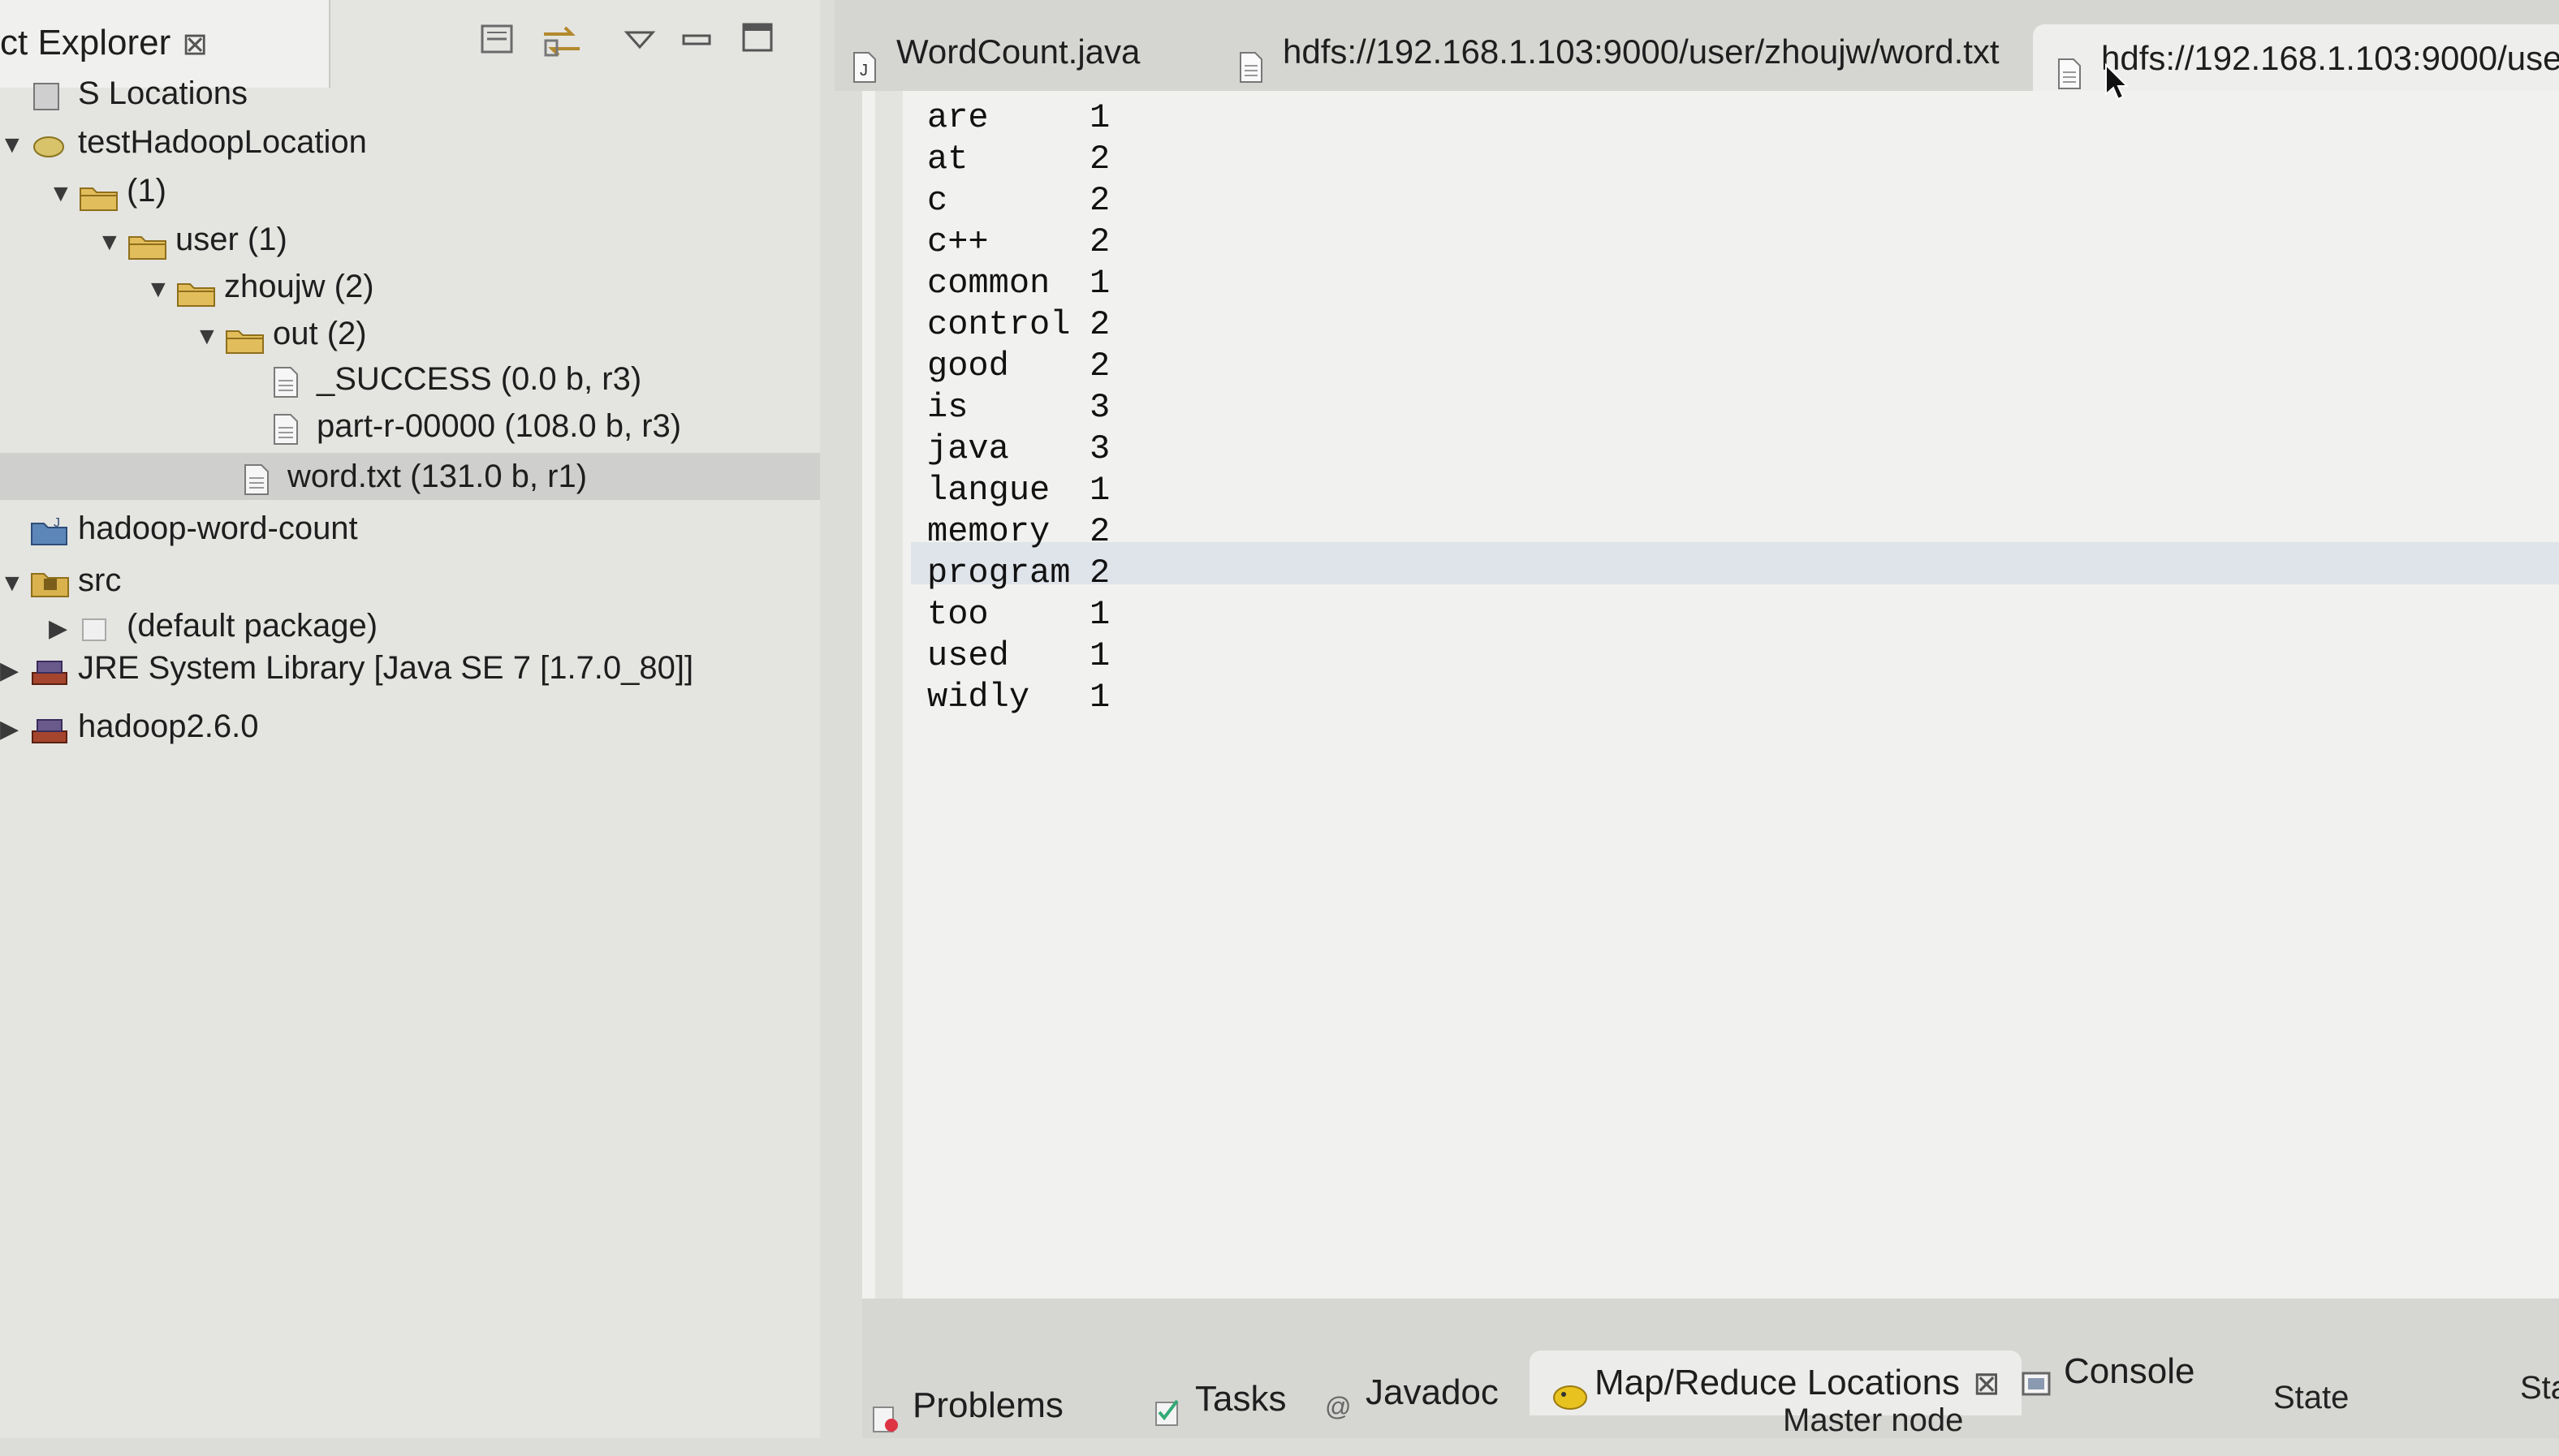  What do you see at coordinates (253, 626) in the screenshot?
I see `tree-item-label: (default package)` at bounding box center [253, 626].